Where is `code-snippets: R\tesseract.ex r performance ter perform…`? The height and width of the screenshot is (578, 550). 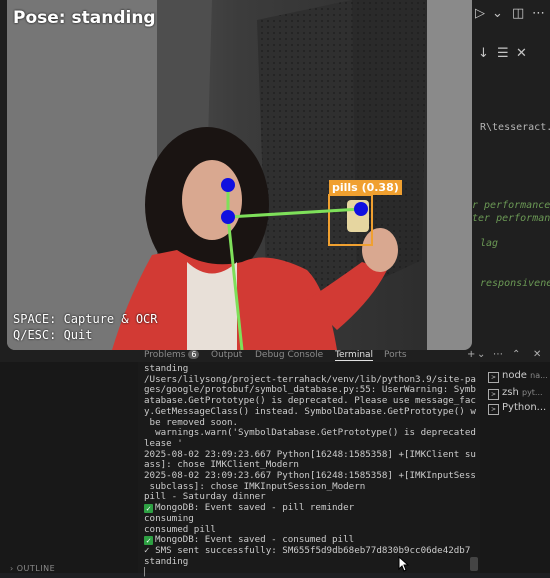 code-snippets: R\tesseract.ex r performance ter perform… is located at coordinates (511, 210).